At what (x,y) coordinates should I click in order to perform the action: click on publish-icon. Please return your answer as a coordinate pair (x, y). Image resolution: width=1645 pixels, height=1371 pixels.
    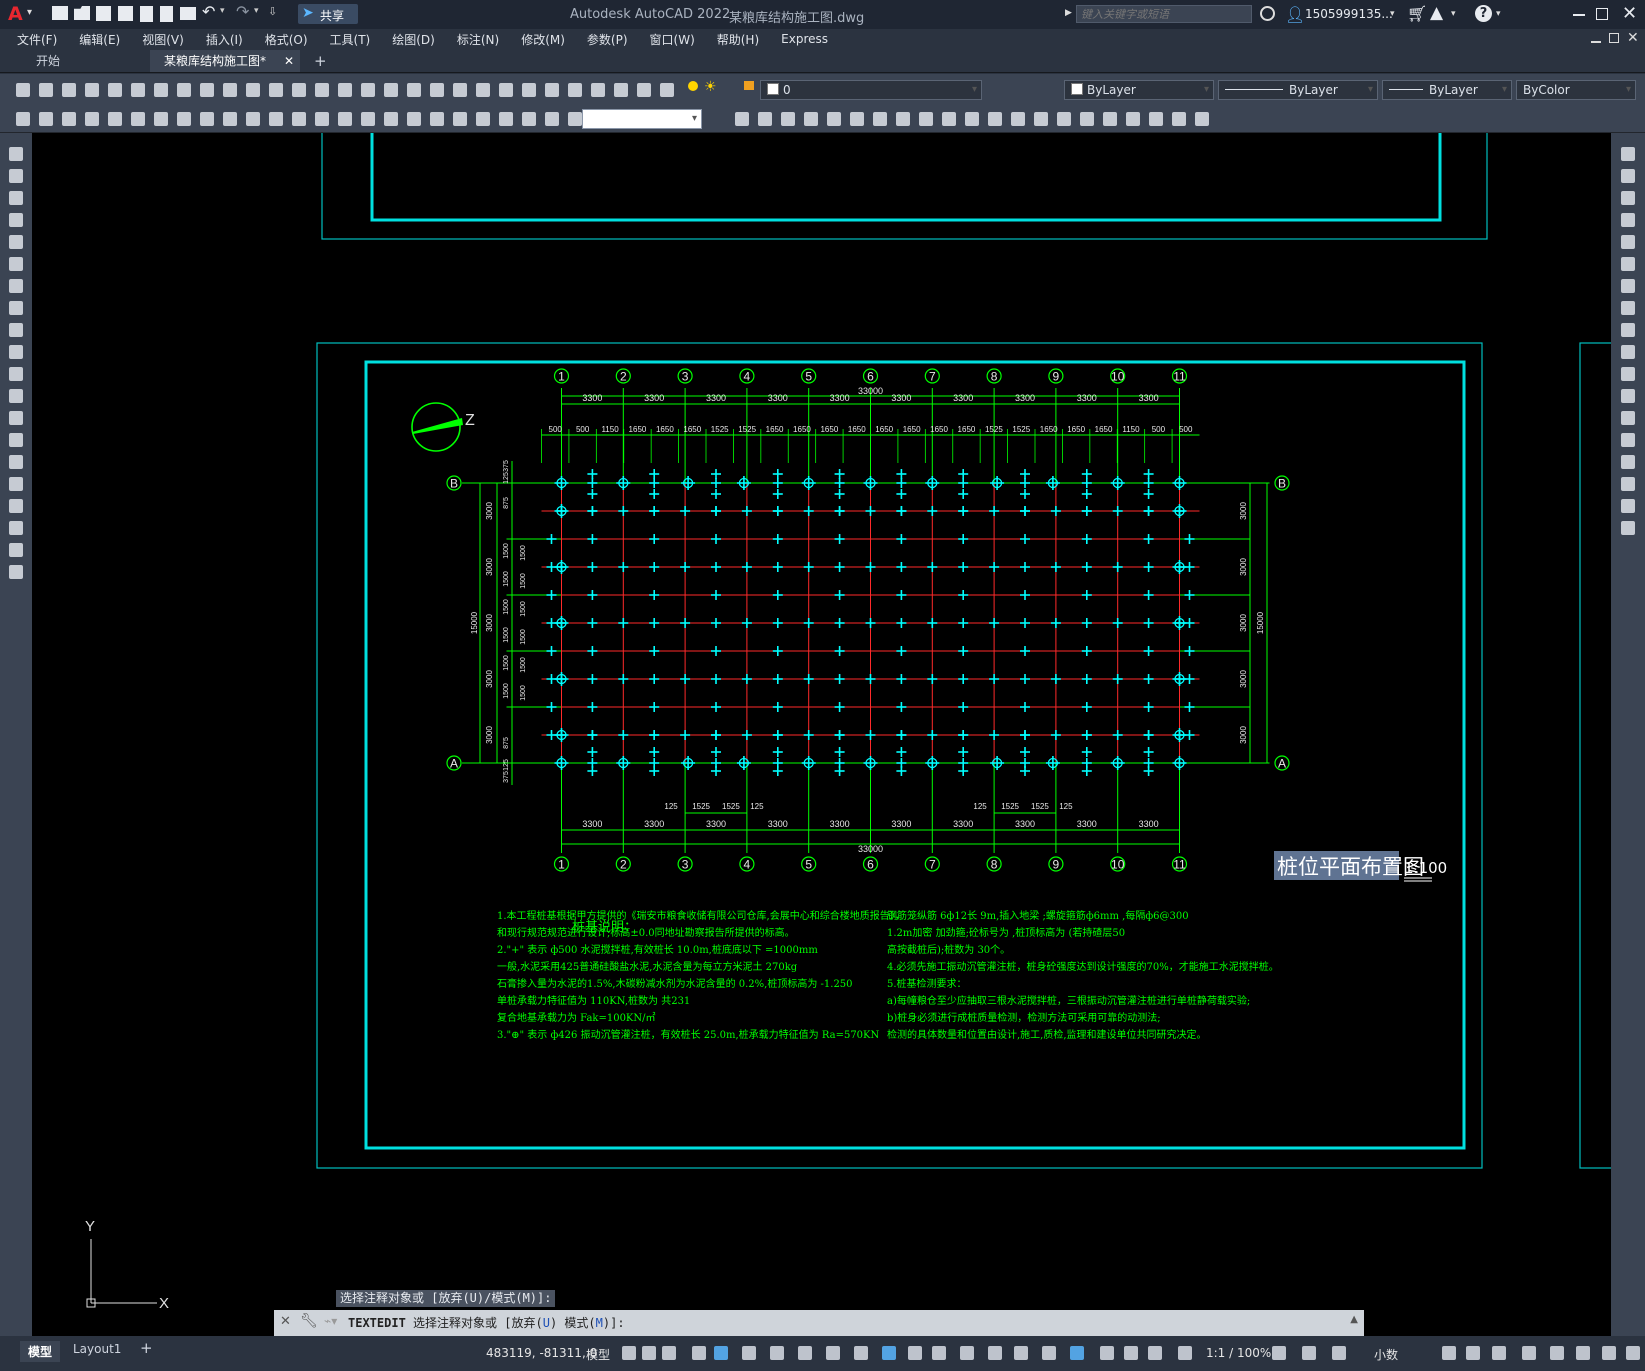
    Looking at the image, I should click on (146, 14).